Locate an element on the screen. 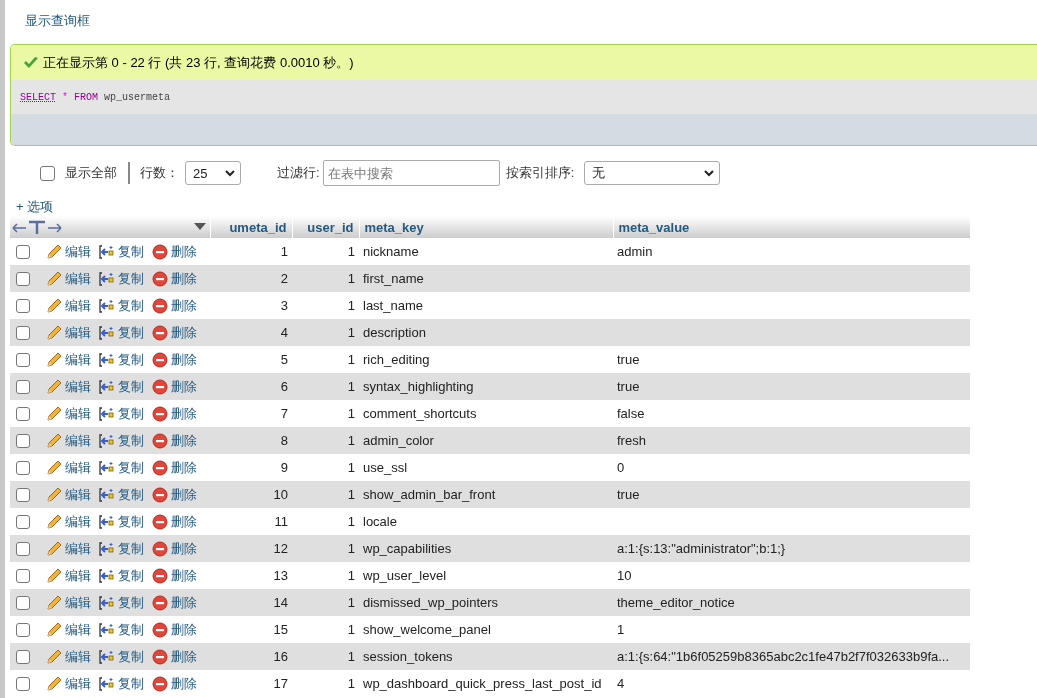 This screenshot has width=1037, height=698. column-resize-arrows-icon is located at coordinates (37, 227).